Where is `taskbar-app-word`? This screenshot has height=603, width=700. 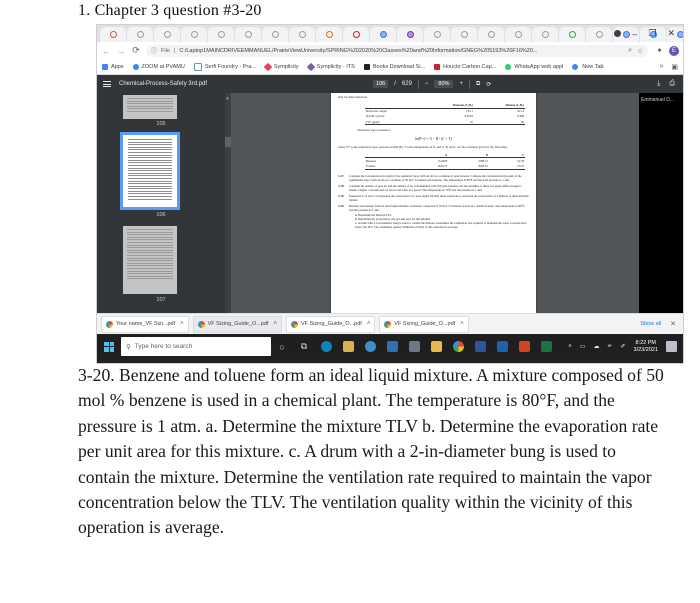 taskbar-app-word is located at coordinates (480, 346).